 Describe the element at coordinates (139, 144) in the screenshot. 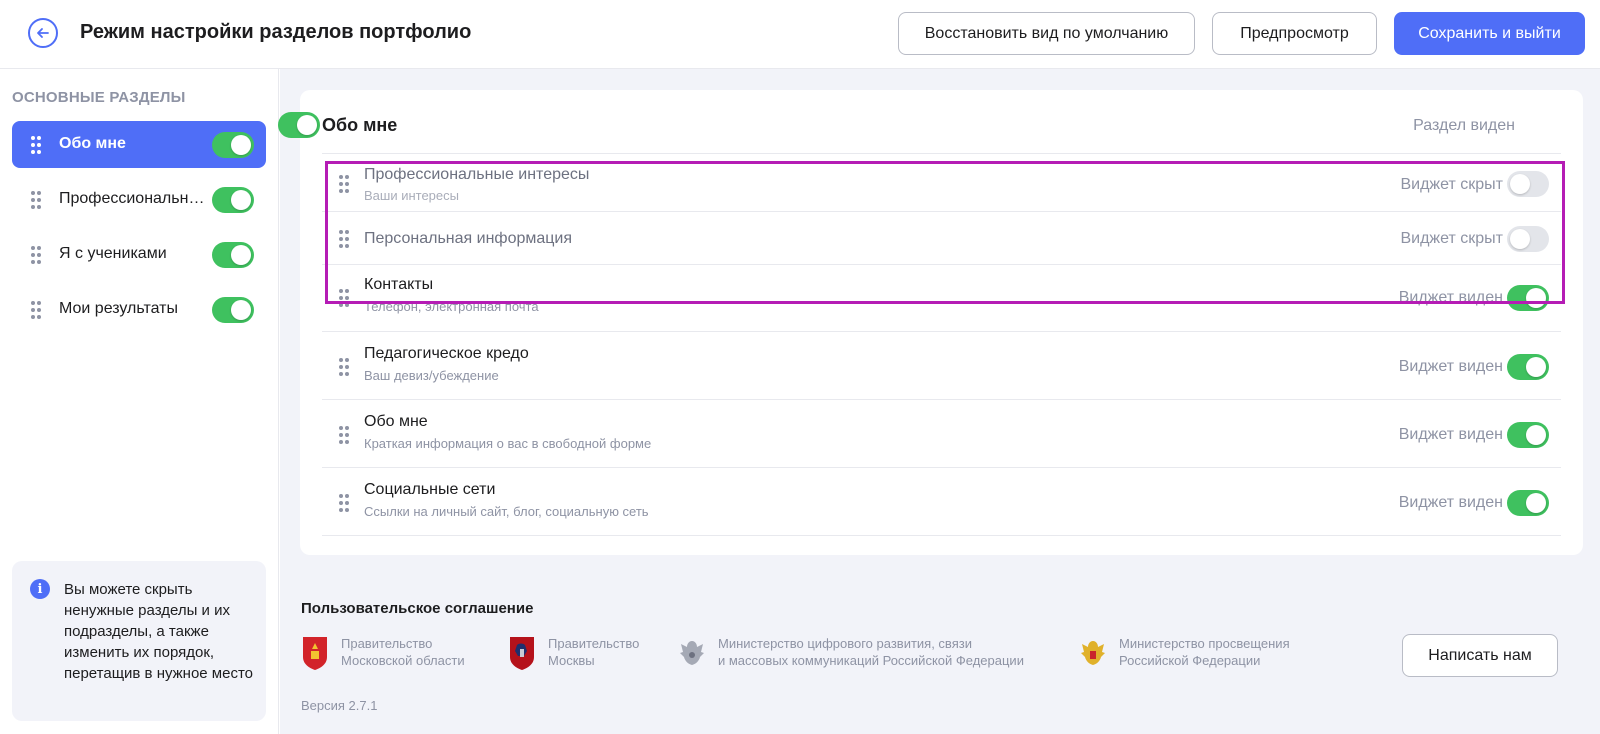

I see `sidebar-item-about: Обо мне` at that location.